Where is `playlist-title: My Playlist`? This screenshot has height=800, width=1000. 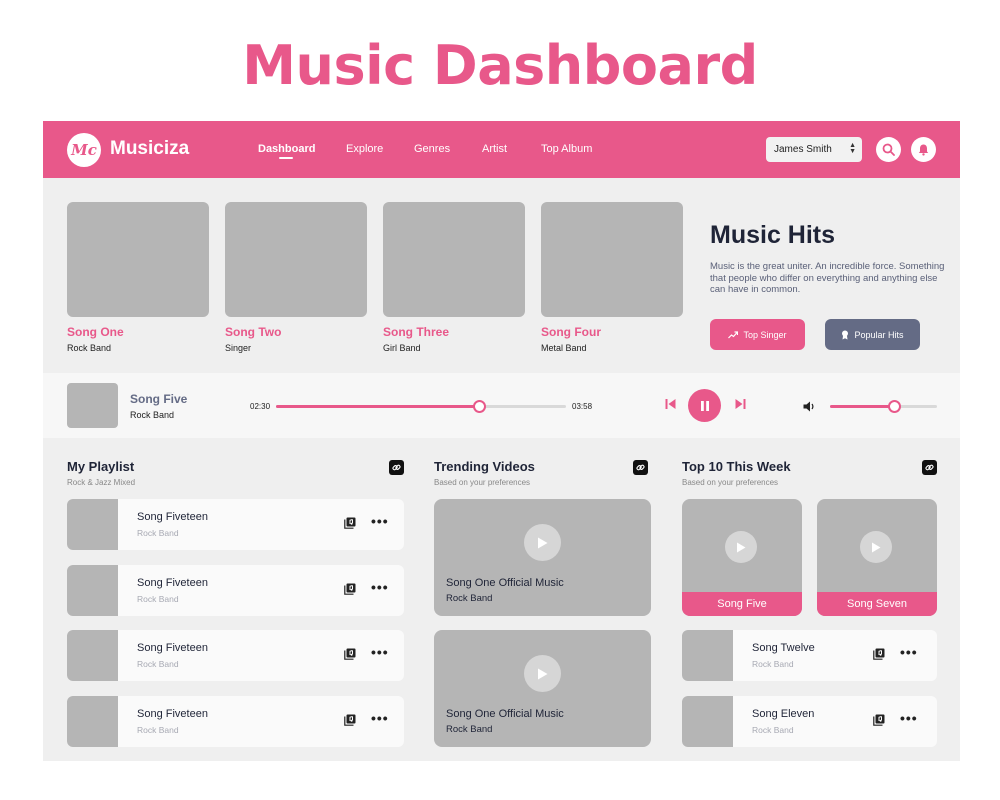
playlist-title: My Playlist is located at coordinates (101, 466).